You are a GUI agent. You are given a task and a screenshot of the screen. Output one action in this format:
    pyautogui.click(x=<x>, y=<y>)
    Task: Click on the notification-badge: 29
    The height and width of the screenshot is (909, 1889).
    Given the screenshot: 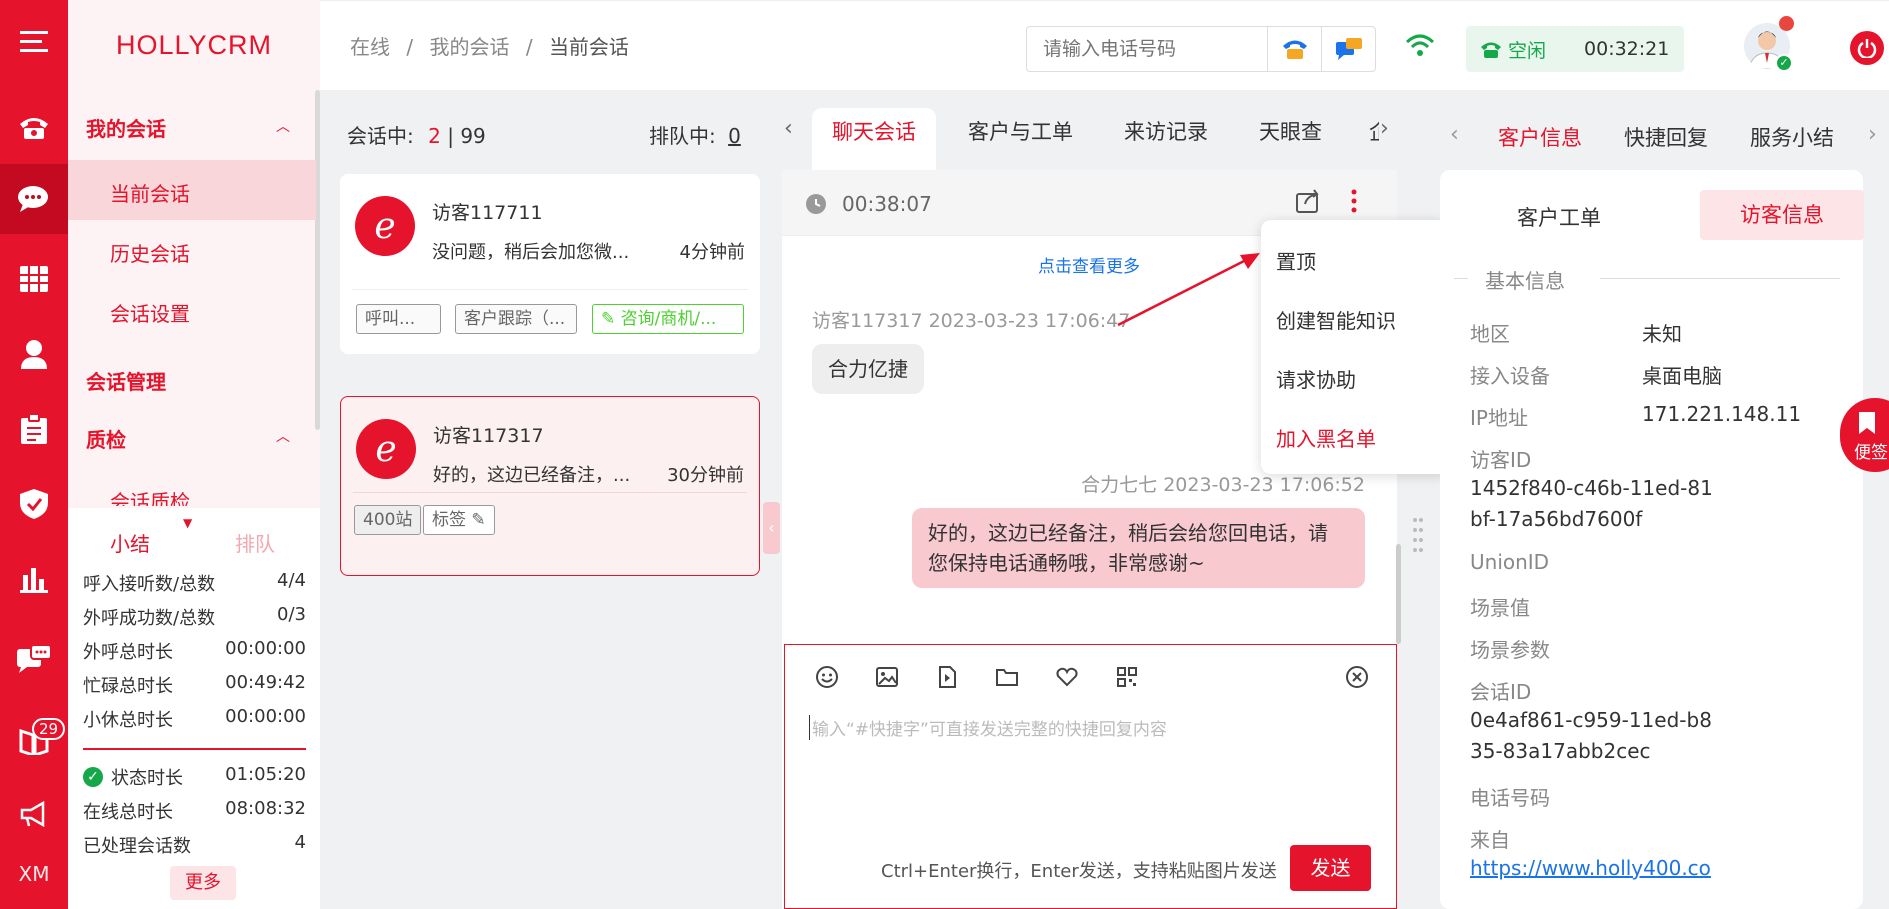 What is the action you would take?
    pyautogui.click(x=49, y=729)
    